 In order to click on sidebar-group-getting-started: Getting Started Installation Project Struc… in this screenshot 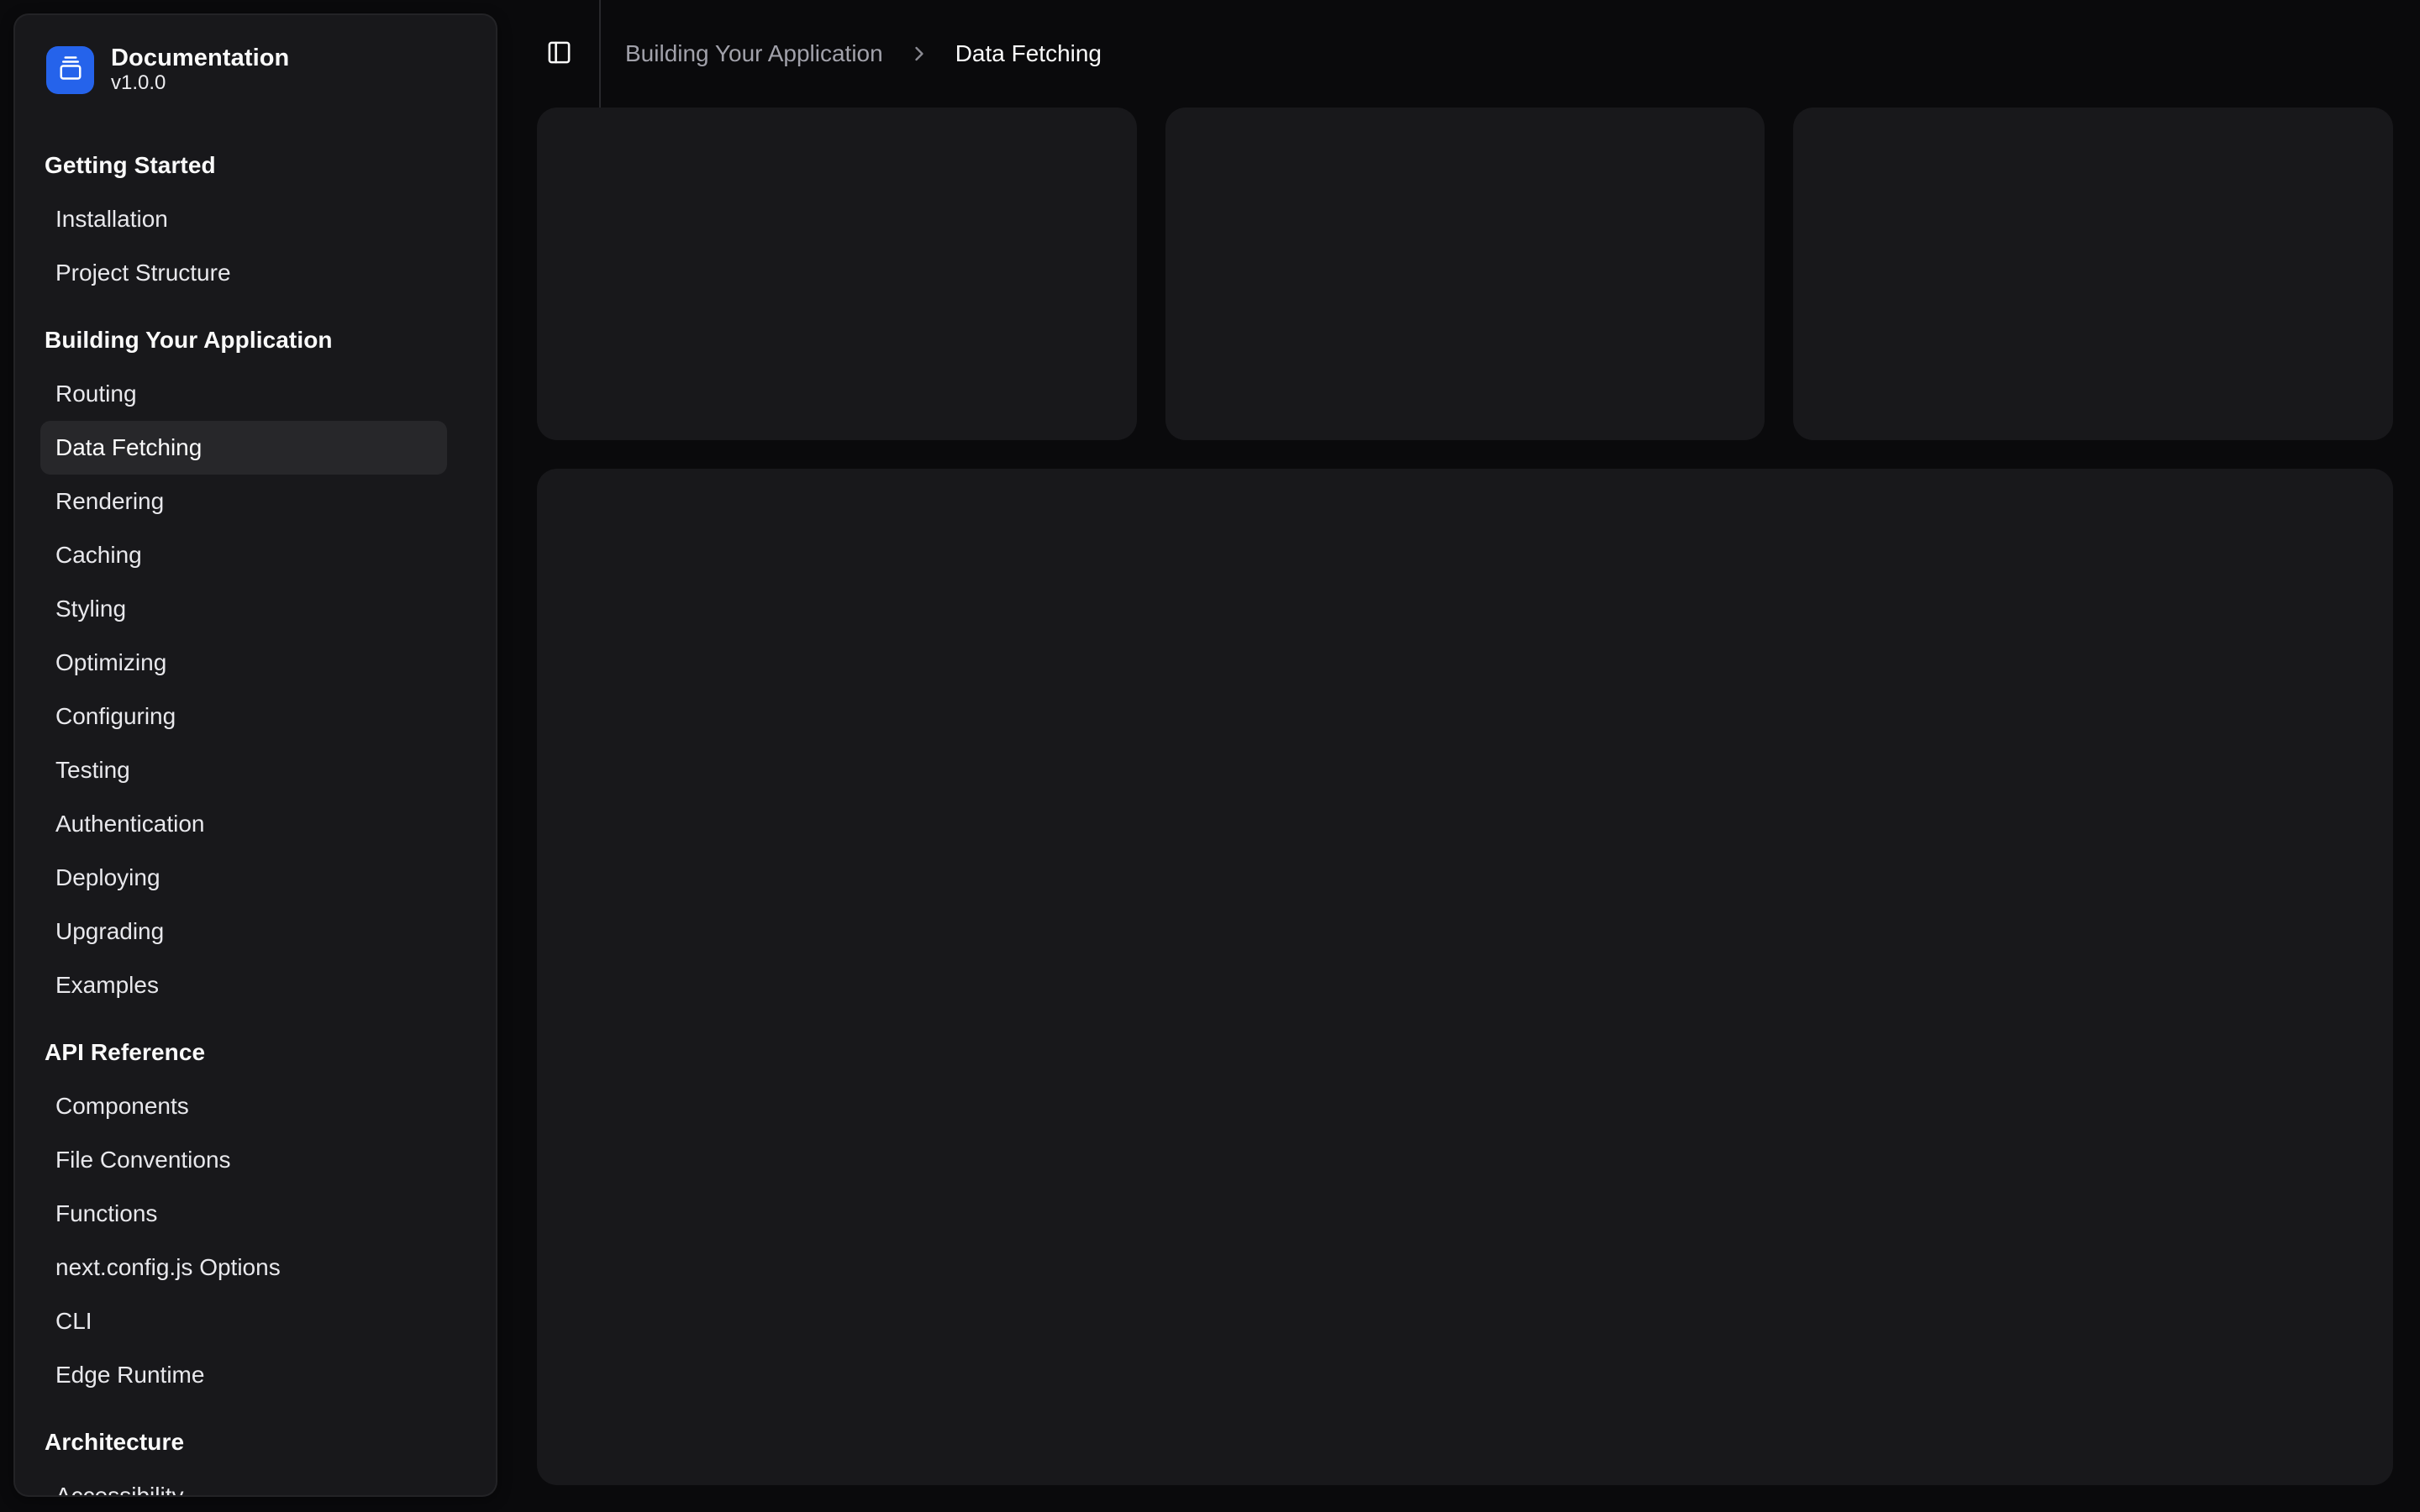, I will do `click(255, 219)`.